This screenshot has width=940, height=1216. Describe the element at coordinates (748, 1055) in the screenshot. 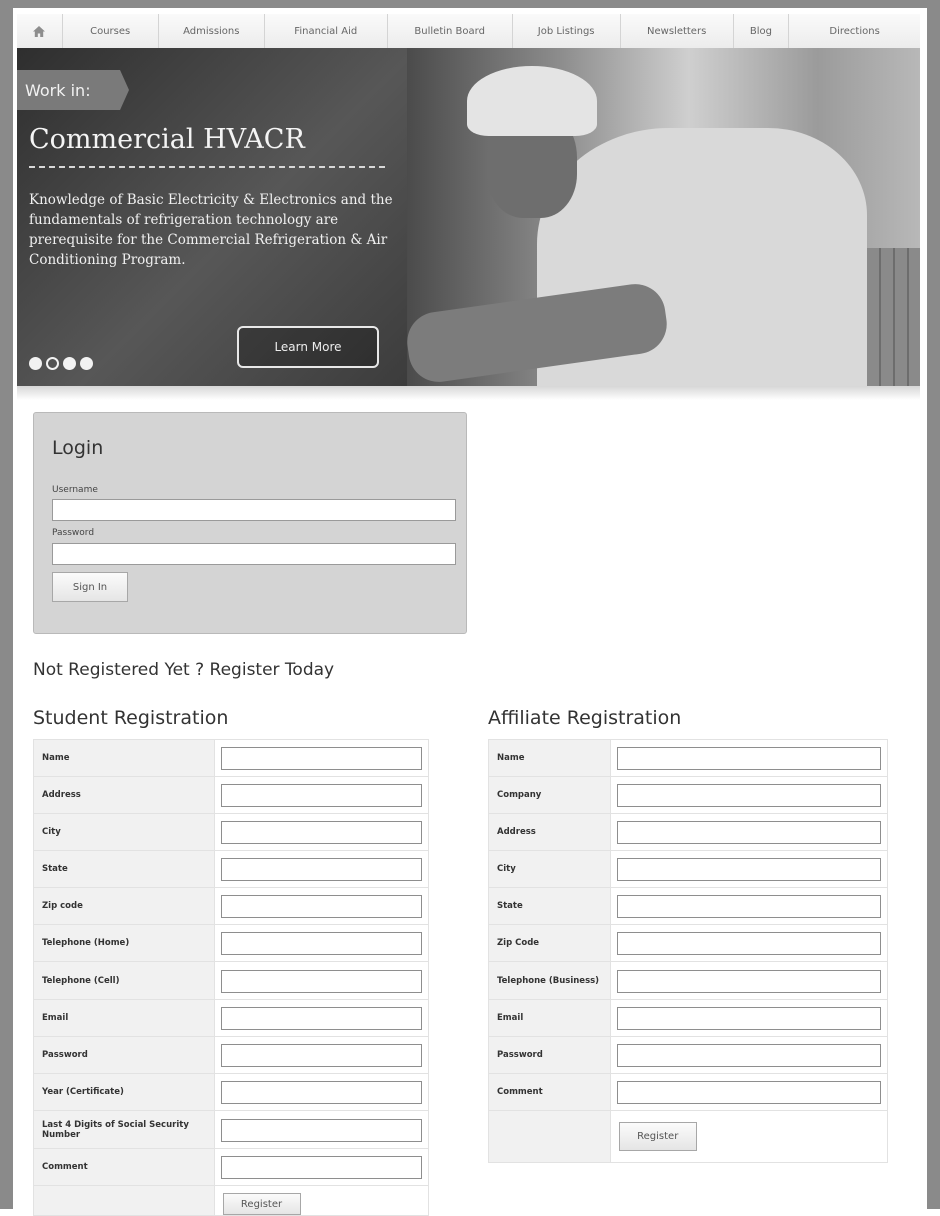

I see `affiliate-password-input` at that location.